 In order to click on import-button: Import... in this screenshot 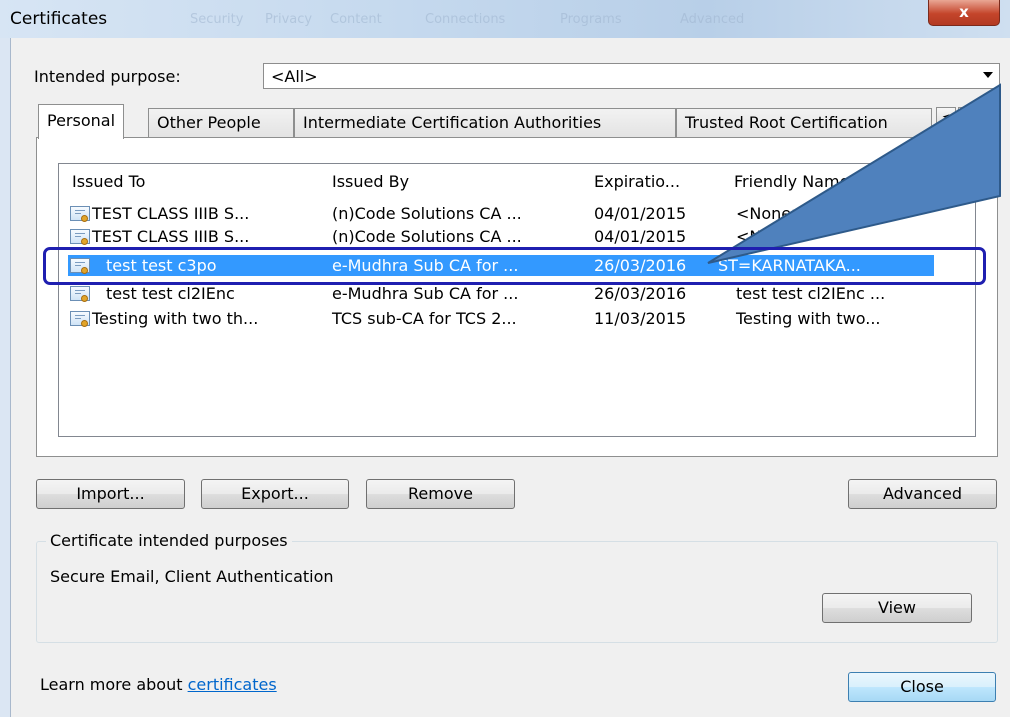, I will do `click(110, 494)`.